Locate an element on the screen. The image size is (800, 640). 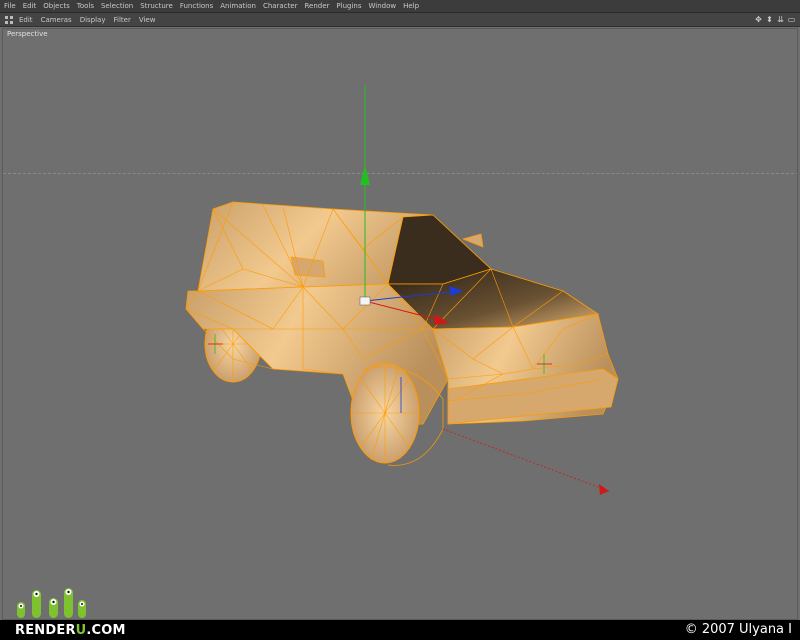
viewport-menu-display: Display is located at coordinates (93, 20).